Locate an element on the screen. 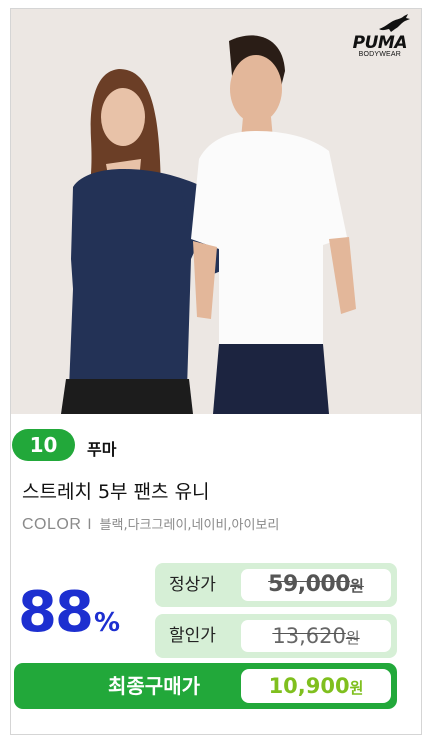 The width and height of the screenshot is (432, 747). brand-logo-word: PUMA is located at coordinates (380, 43).